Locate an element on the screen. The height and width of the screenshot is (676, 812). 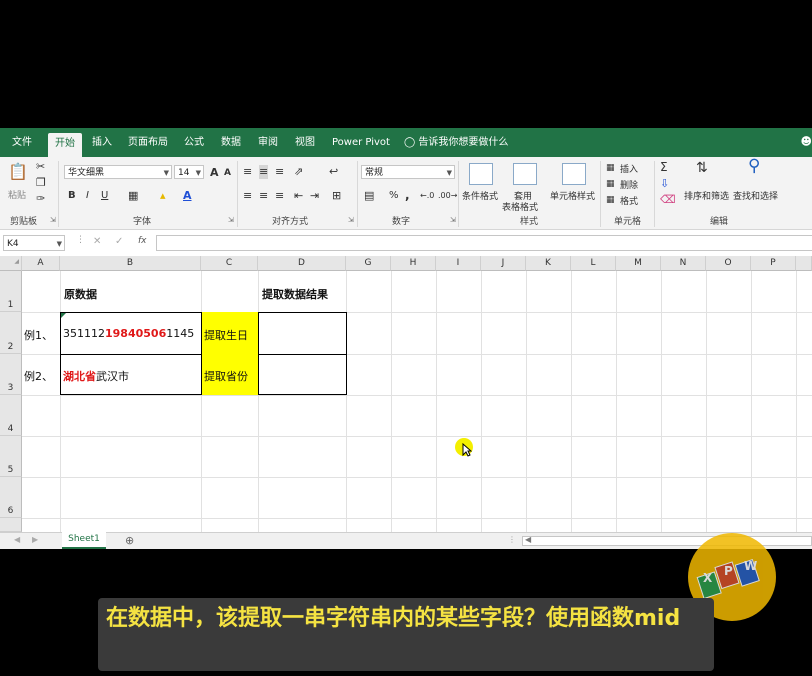
column-header: A is located at coordinates (41, 263).